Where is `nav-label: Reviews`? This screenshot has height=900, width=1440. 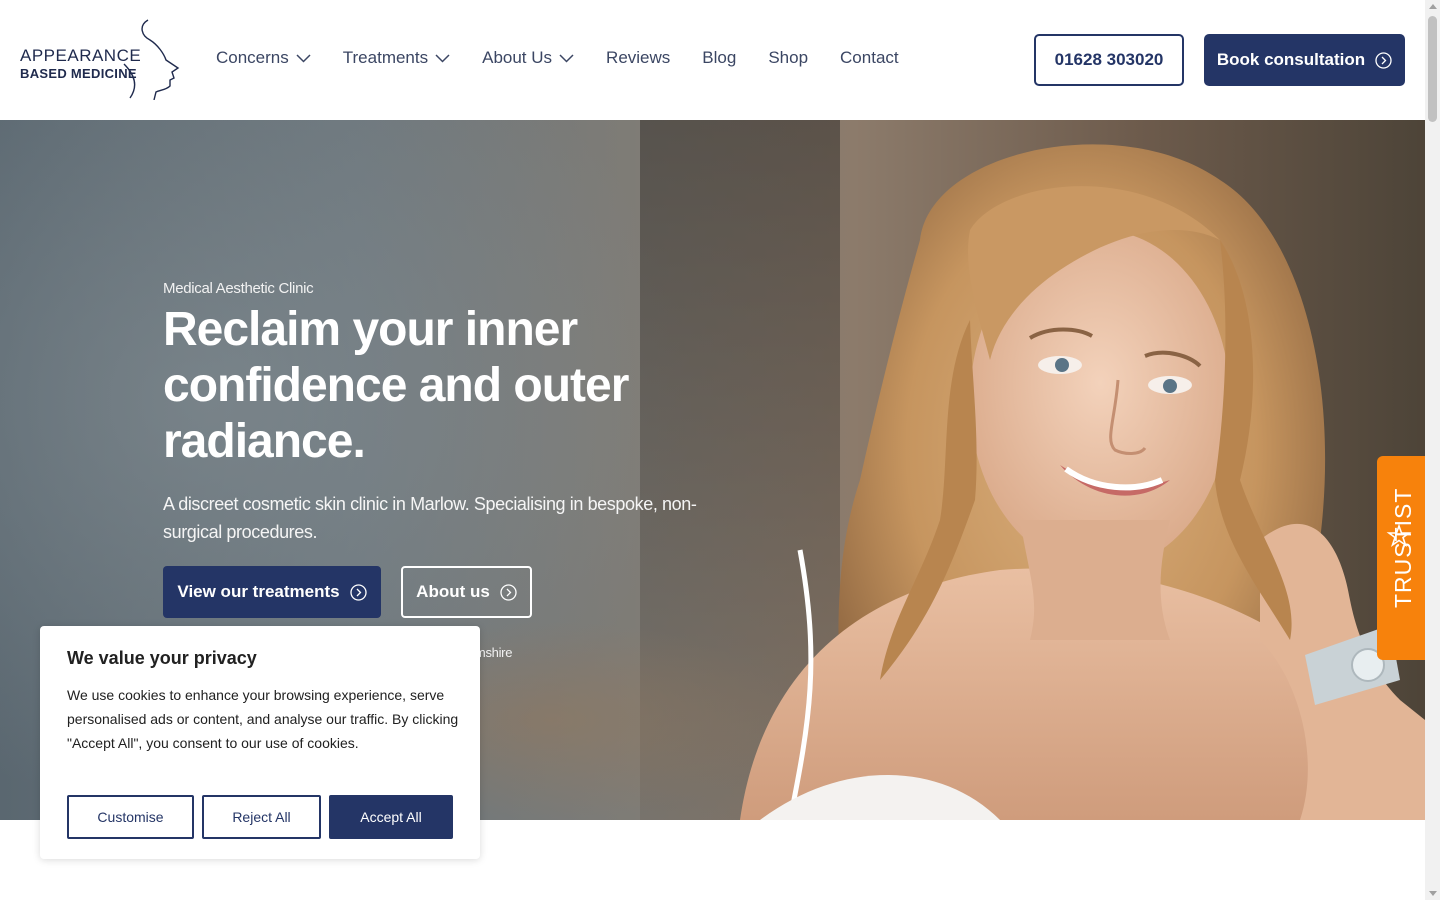 nav-label: Reviews is located at coordinates (638, 57).